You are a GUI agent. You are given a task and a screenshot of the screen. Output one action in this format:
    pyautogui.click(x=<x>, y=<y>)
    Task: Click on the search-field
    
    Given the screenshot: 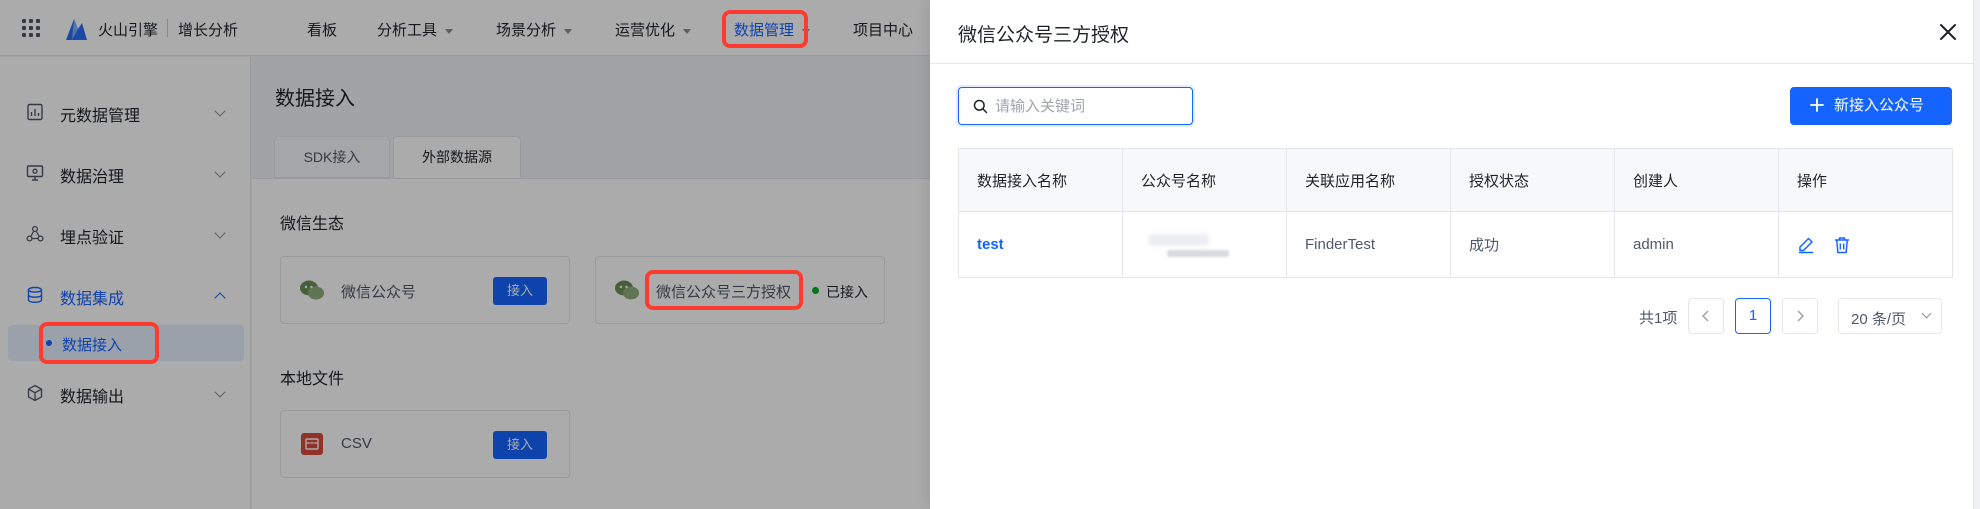 What is the action you would take?
    pyautogui.click(x=1075, y=106)
    